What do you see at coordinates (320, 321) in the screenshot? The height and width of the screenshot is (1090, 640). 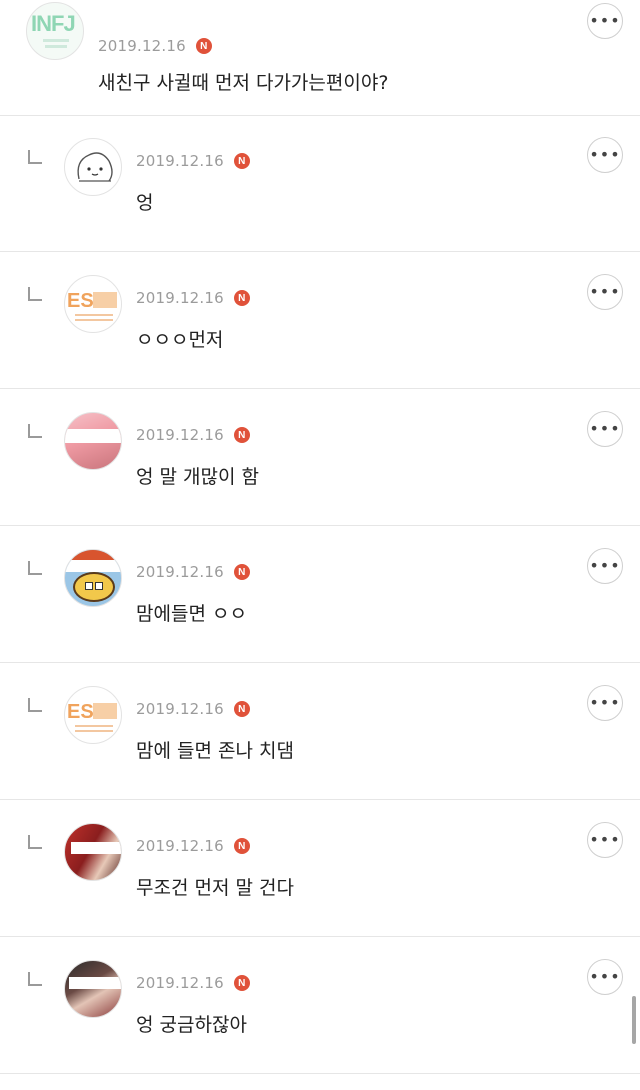 I see `reply-comment: ES 2019.12.16 N ㅇㅇㅇ먼저 •••` at bounding box center [320, 321].